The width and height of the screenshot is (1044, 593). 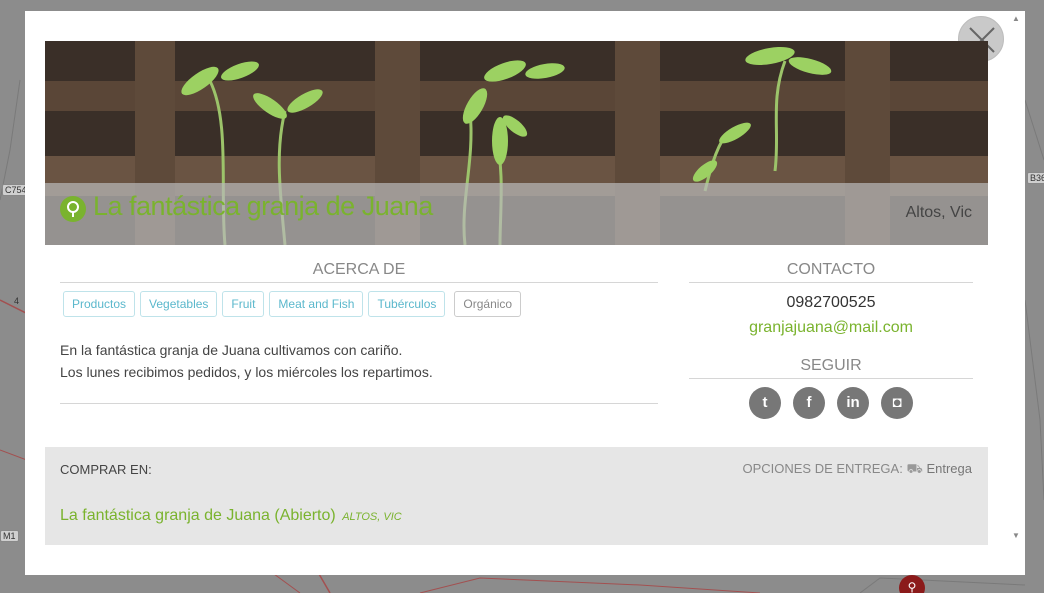 What do you see at coordinates (198, 515) in the screenshot?
I see `store-name: La fantástica granja de Juana (Abierto)` at bounding box center [198, 515].